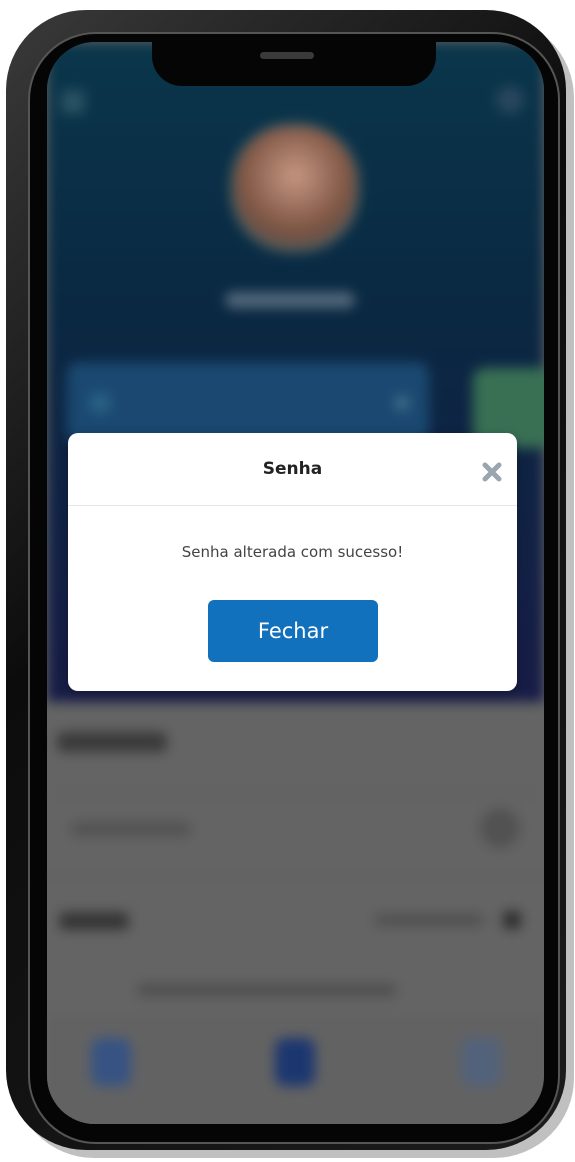  I want to click on phone-notch, so click(294, 63).